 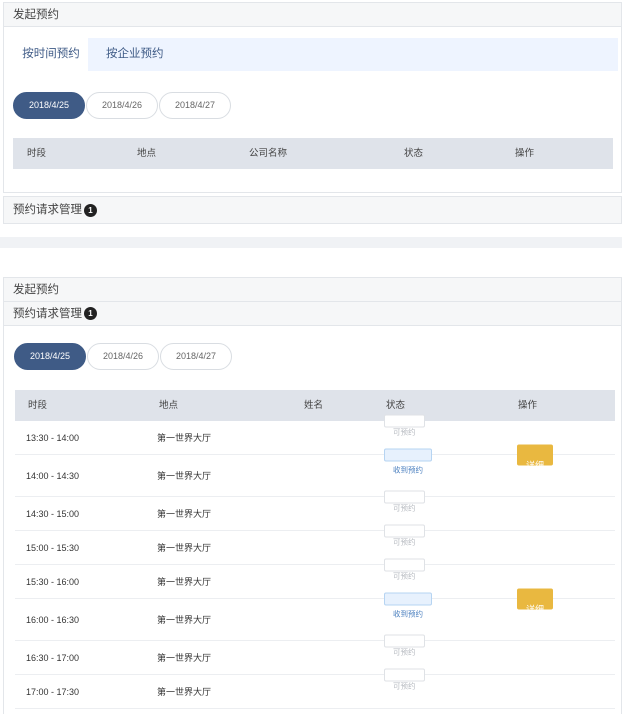 I want to click on section-divider, so click(x=311, y=242).